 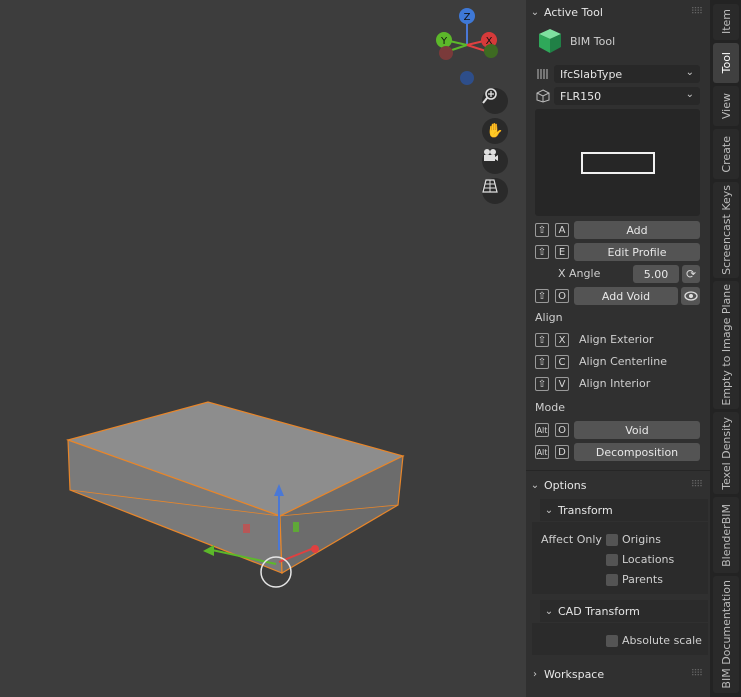 What do you see at coordinates (726, 345) in the screenshot?
I see `tab-empty-to-image-plane: Empty to Image Plane` at bounding box center [726, 345].